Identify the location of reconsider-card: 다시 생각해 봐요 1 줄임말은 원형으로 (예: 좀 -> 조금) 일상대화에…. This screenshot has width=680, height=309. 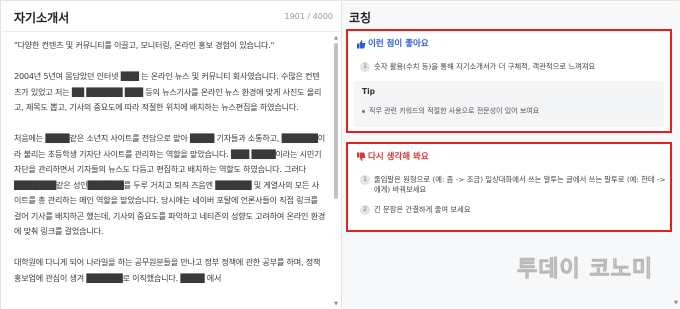
(509, 187).